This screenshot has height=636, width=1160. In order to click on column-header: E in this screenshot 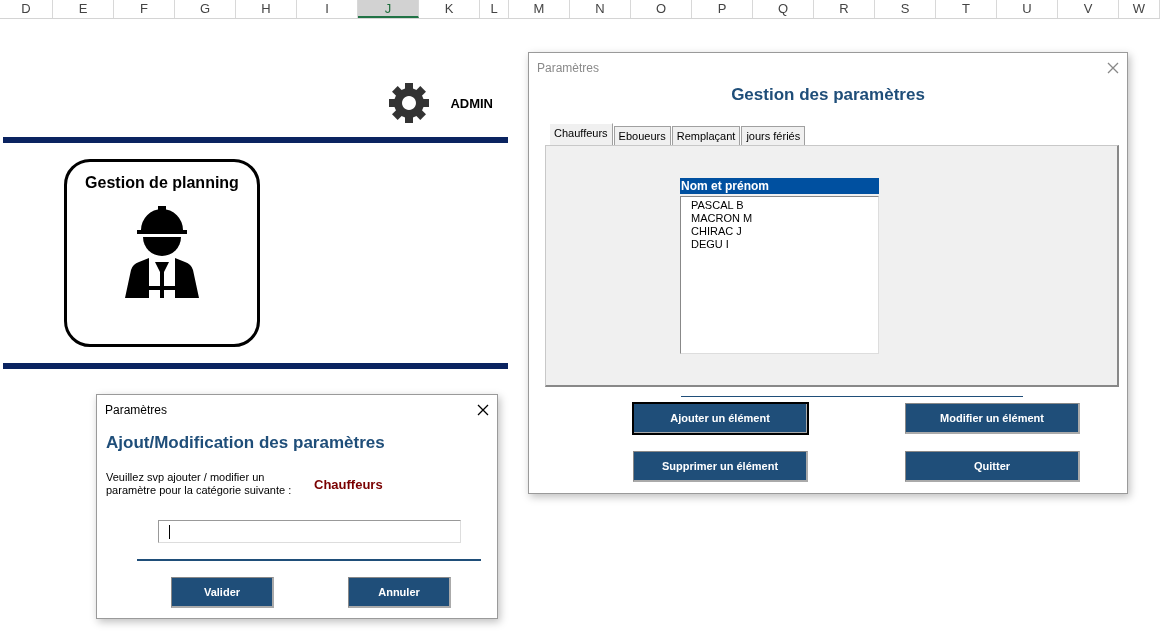, I will do `click(83, 9)`.